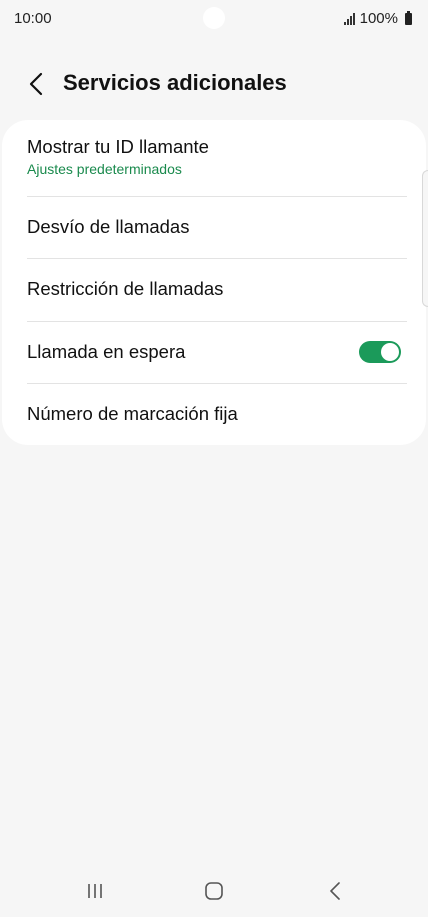  I want to click on scrollbar, so click(425, 238).